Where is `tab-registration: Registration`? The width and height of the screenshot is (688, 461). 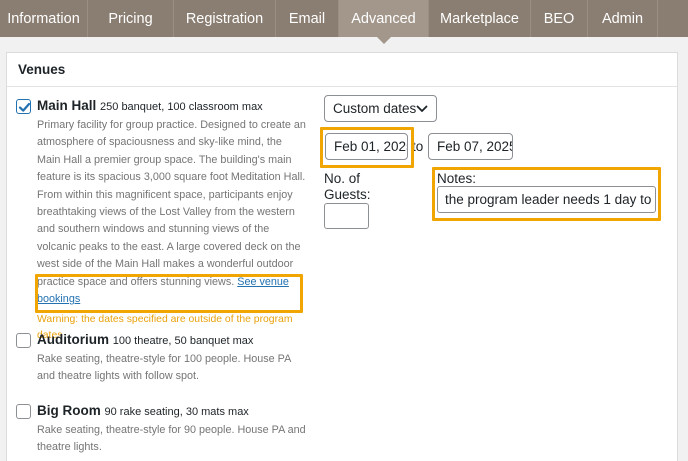
tab-registration: Registration is located at coordinates (225, 18).